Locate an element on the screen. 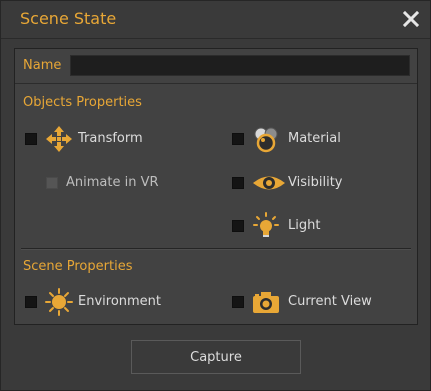 This screenshot has width=431, height=391. dialog-title: Scene State is located at coordinates (68, 18).